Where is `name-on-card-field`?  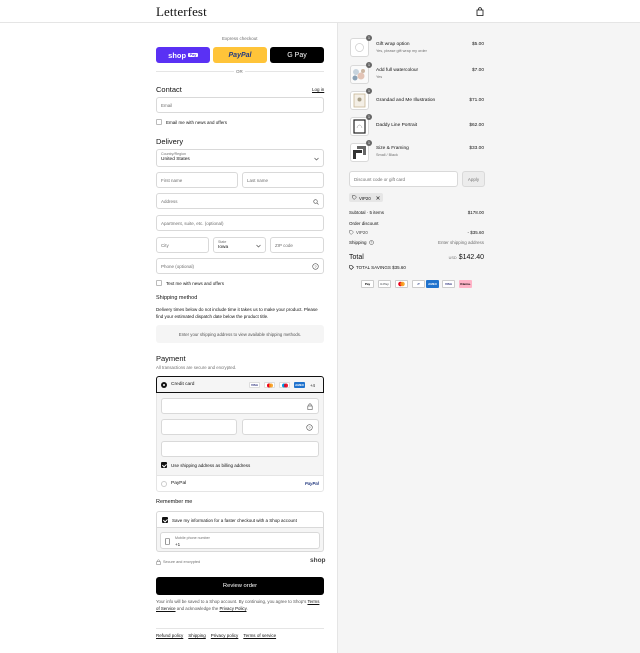
name-on-card-field is located at coordinates (240, 449).